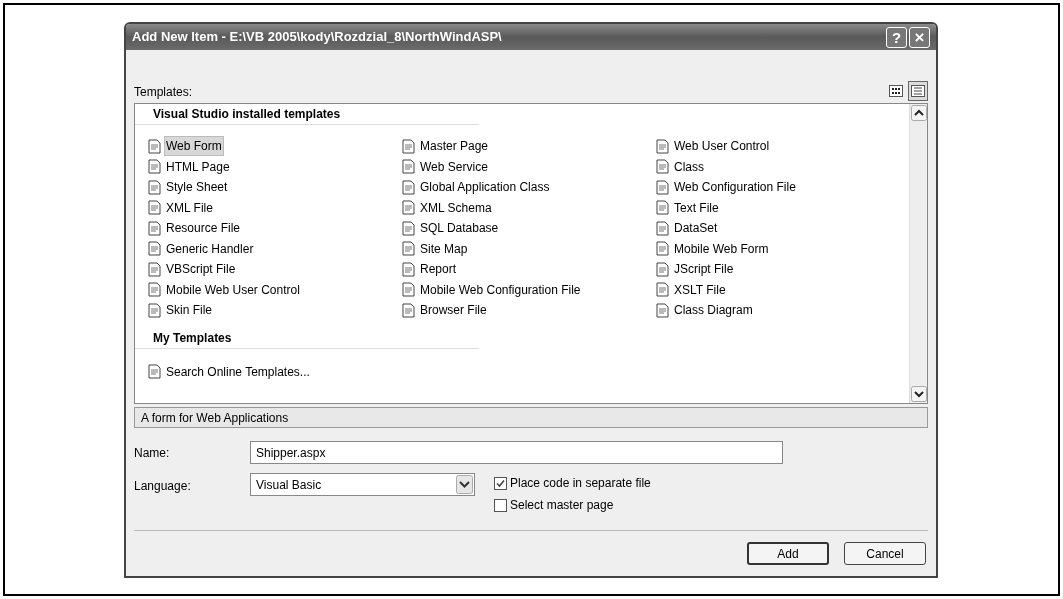 The width and height of the screenshot is (1063, 599). What do you see at coordinates (189, 207) in the screenshot?
I see `template-item: XML File` at bounding box center [189, 207].